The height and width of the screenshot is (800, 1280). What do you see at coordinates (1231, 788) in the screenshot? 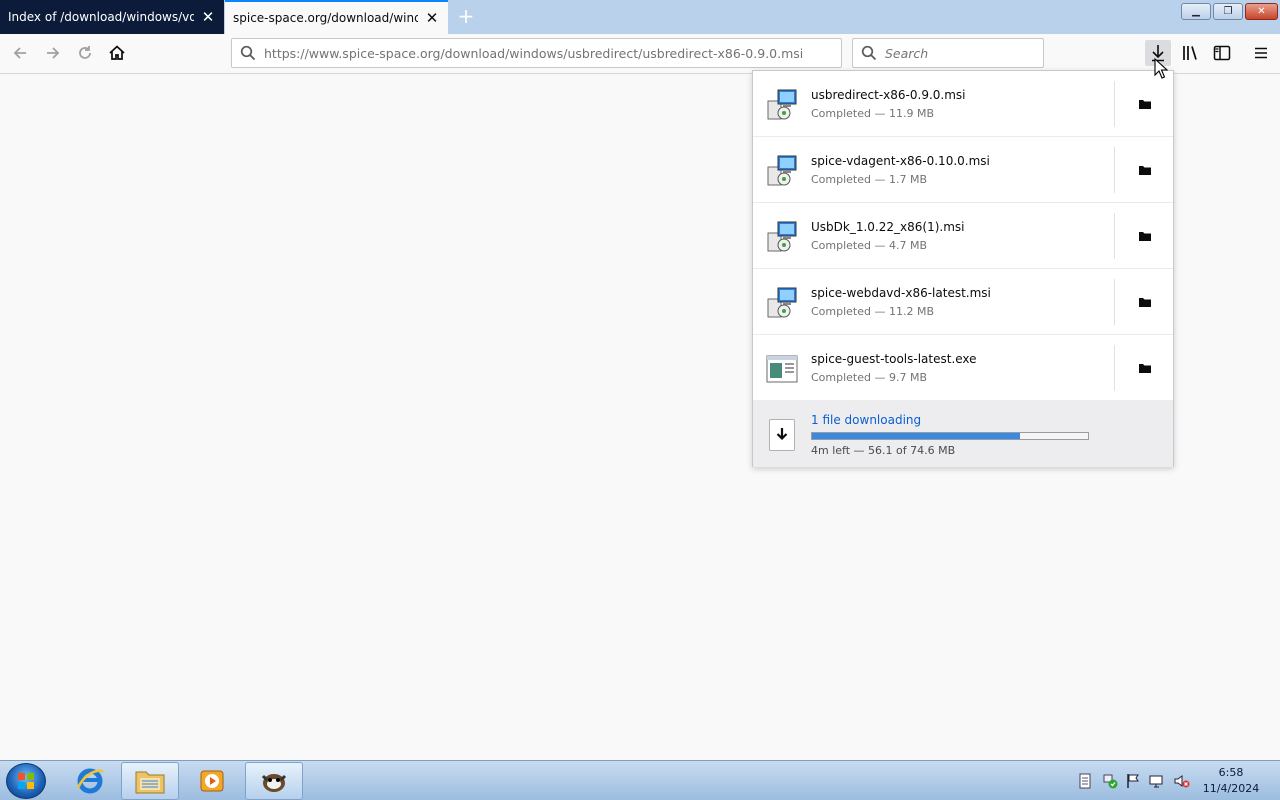
I see `clock-date: 11/4/2024` at bounding box center [1231, 788].